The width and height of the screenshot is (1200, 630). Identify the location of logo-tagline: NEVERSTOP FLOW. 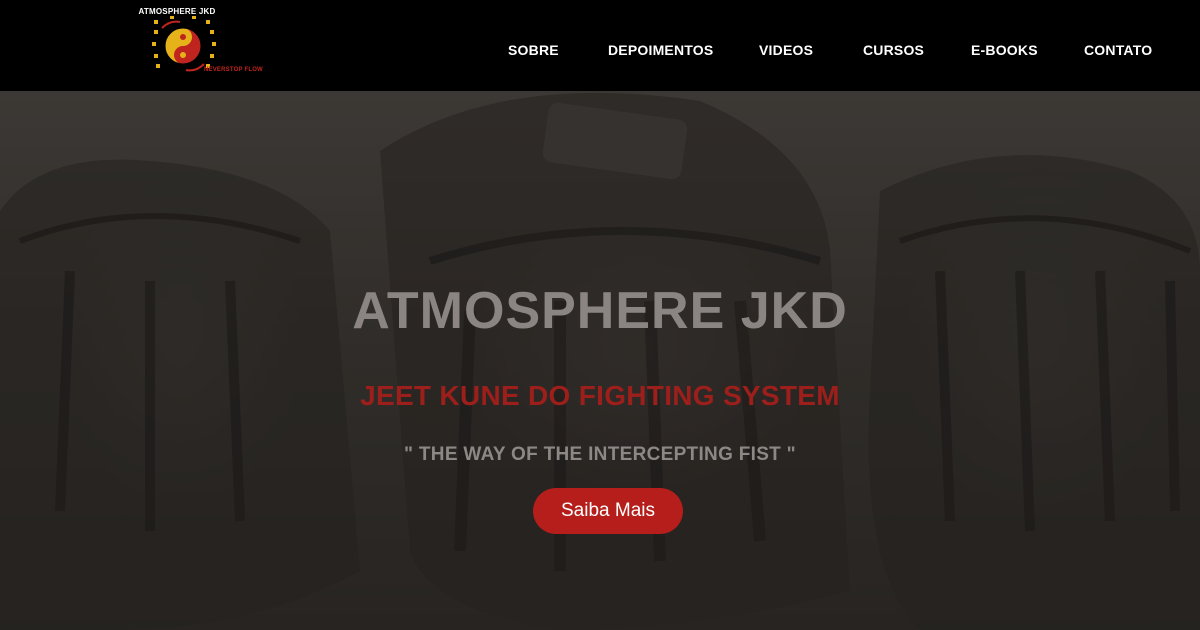
(233, 70).